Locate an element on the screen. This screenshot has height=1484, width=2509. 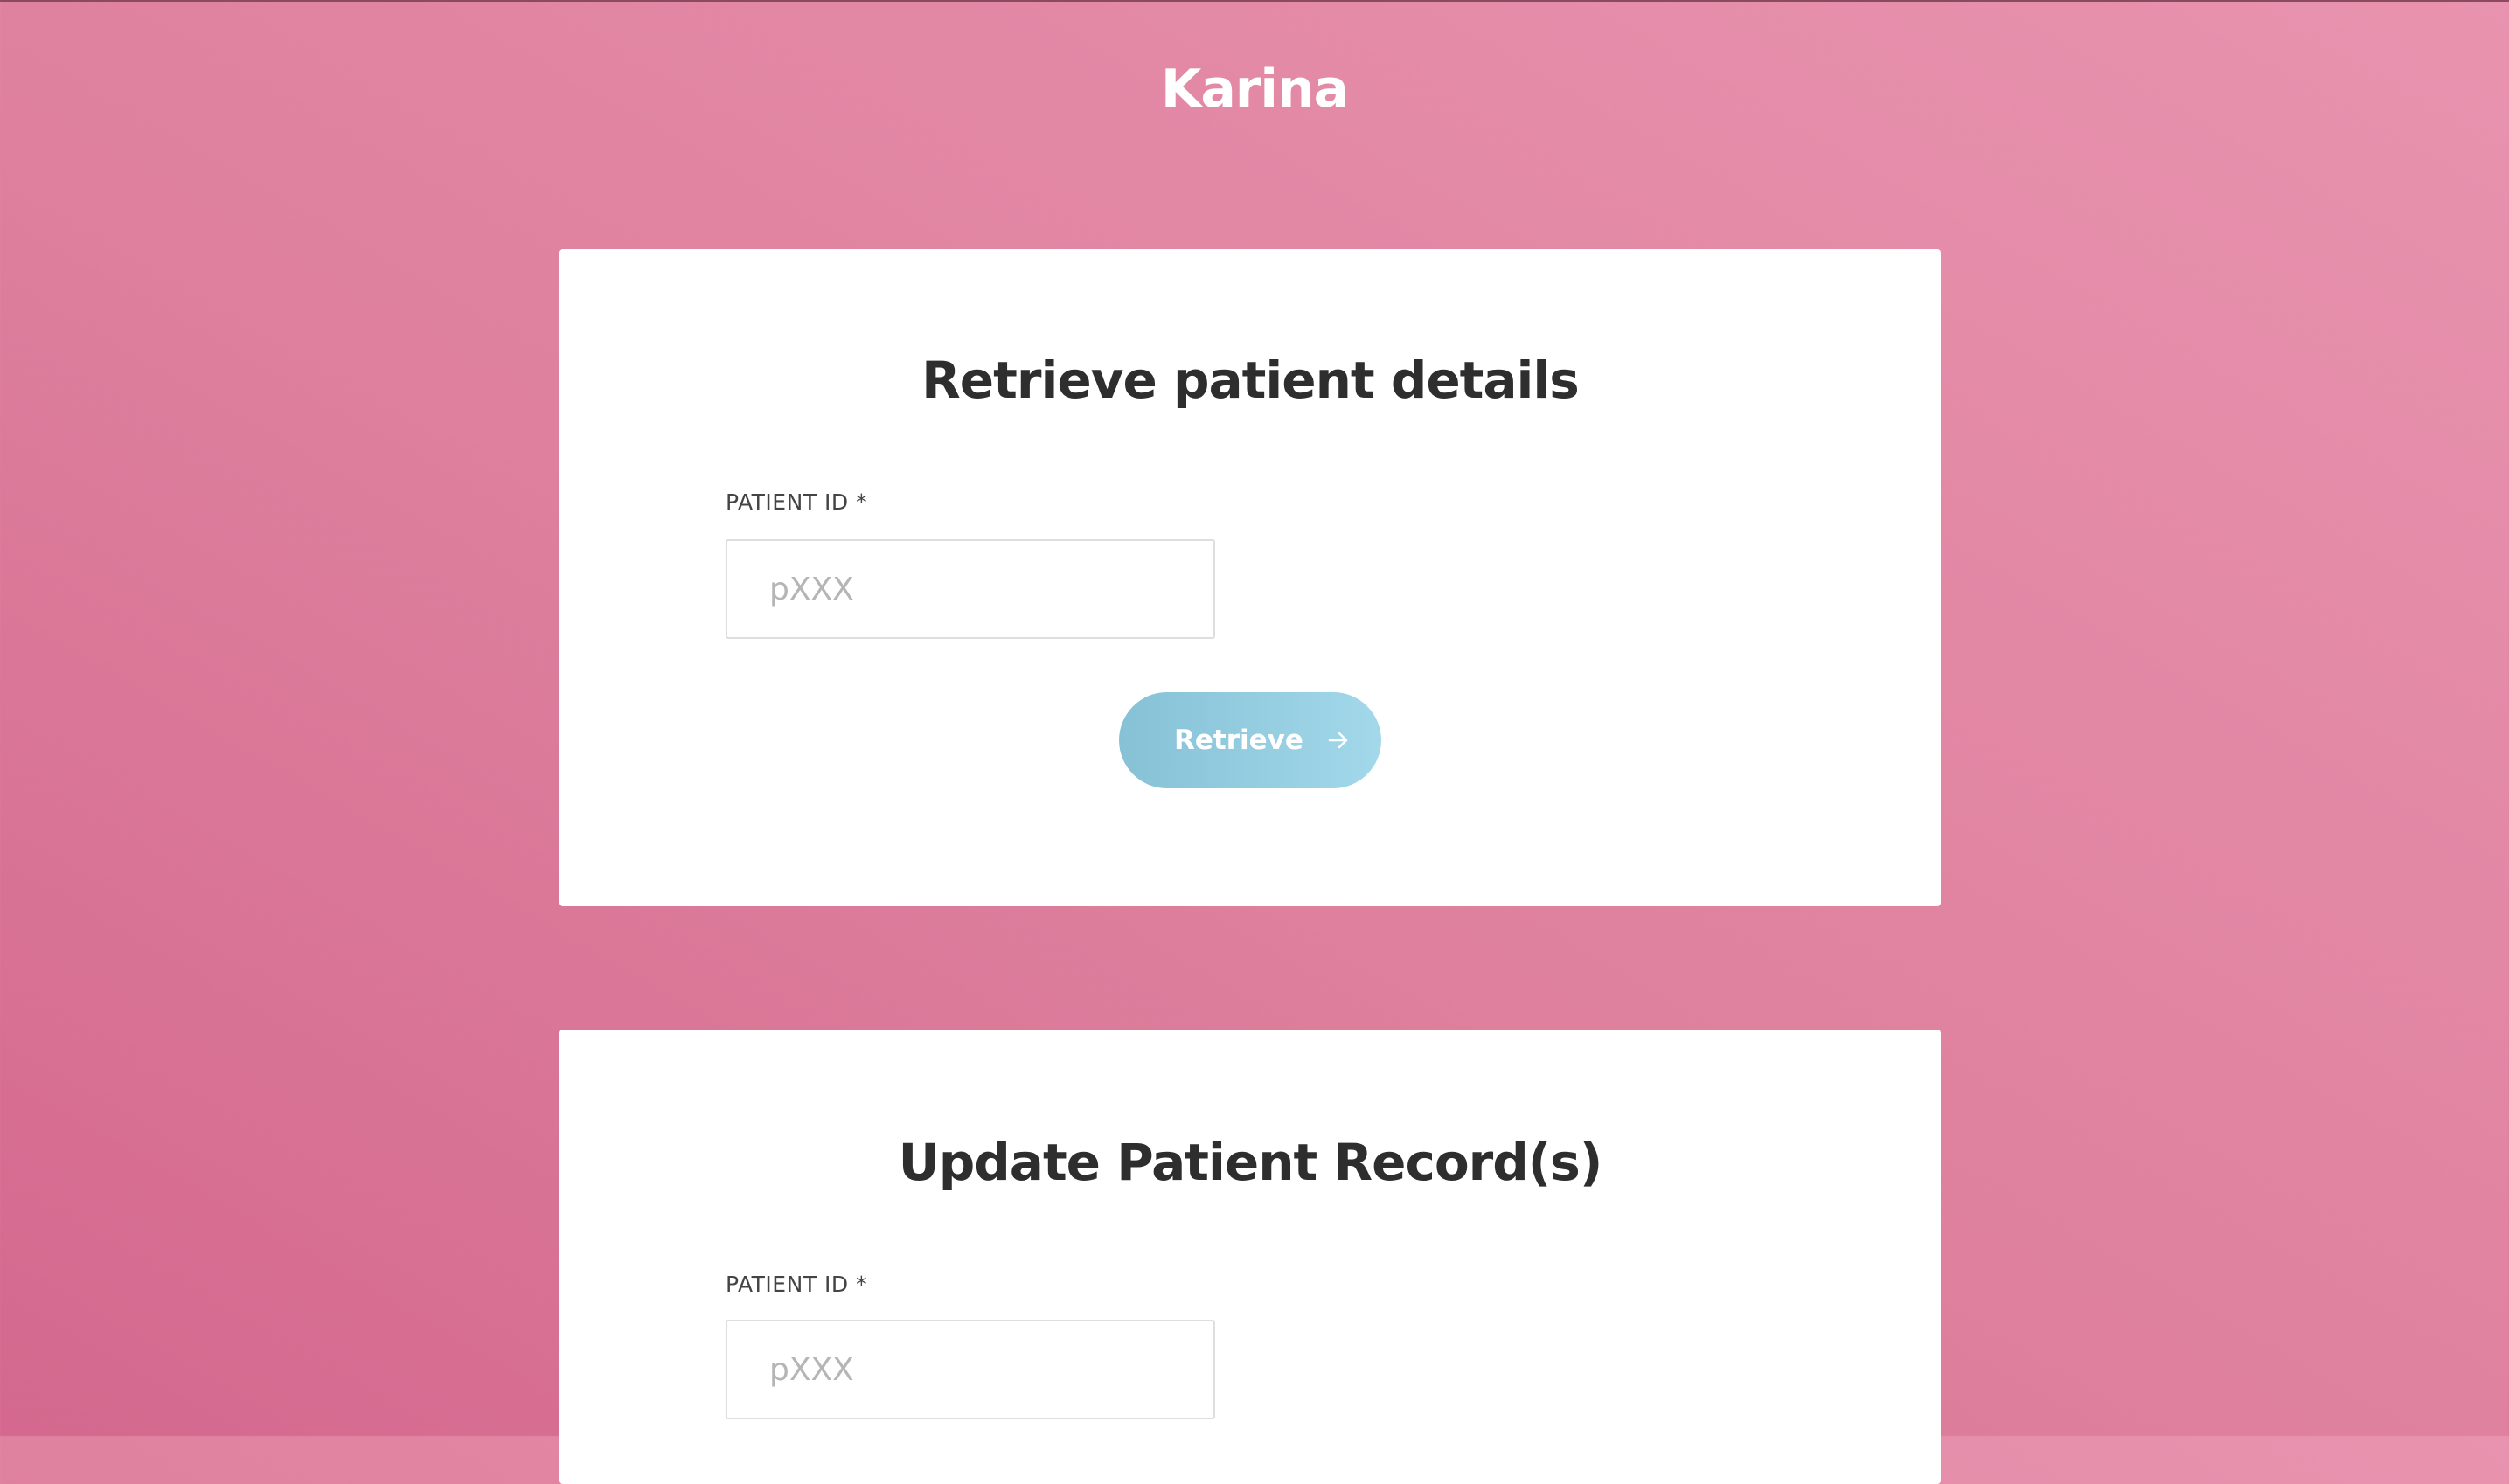
retrieve-button: Retrieve is located at coordinates (1250, 740).